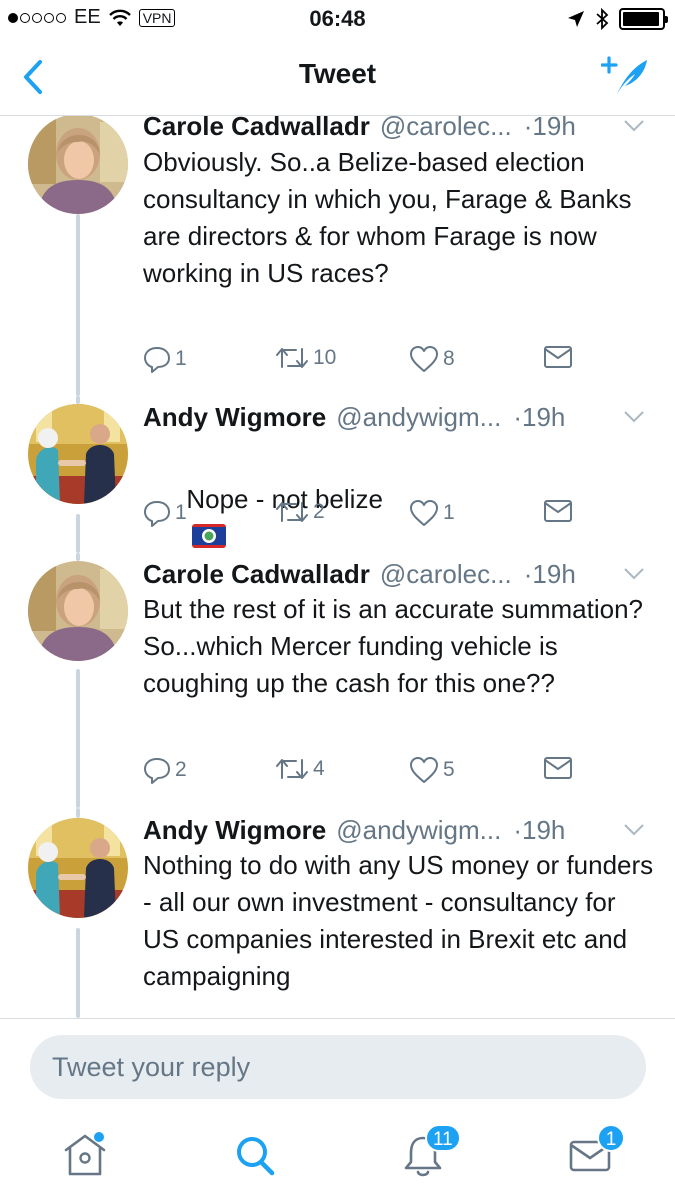 This screenshot has height=1200, width=675. Describe the element at coordinates (593, 1154) in the screenshot. I see `tab-messages: 1` at that location.